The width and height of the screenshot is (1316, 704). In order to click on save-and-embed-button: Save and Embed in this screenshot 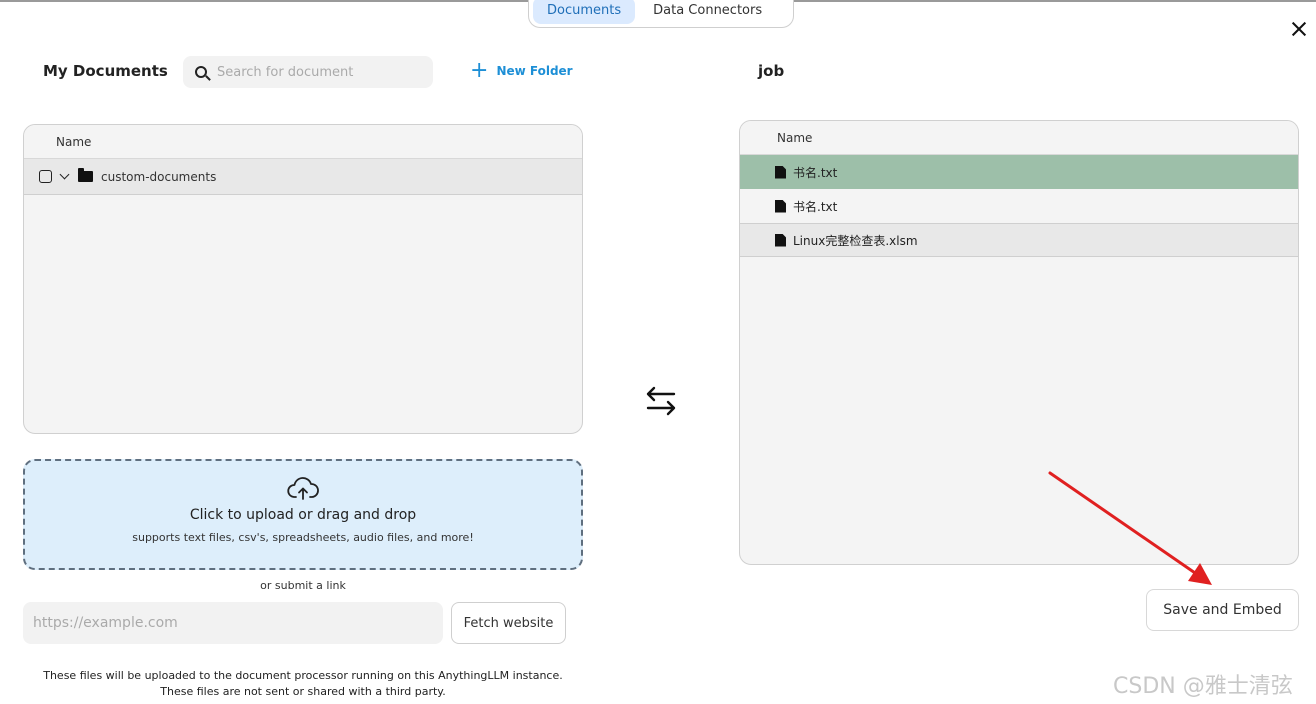, I will do `click(1222, 610)`.